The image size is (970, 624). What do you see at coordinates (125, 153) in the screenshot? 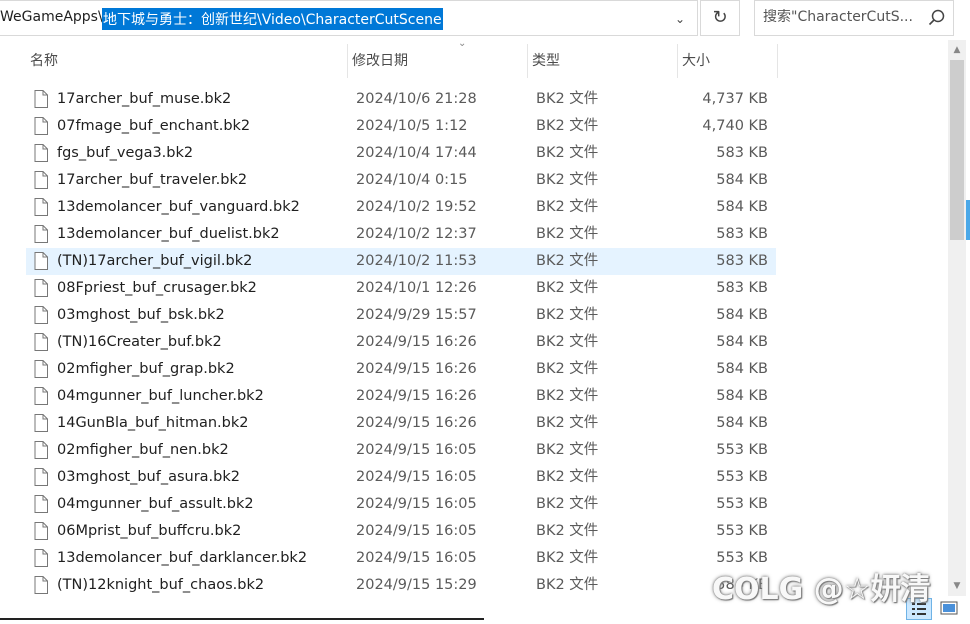
I see `file-name: fgs_buf_vega3.bk2` at bounding box center [125, 153].